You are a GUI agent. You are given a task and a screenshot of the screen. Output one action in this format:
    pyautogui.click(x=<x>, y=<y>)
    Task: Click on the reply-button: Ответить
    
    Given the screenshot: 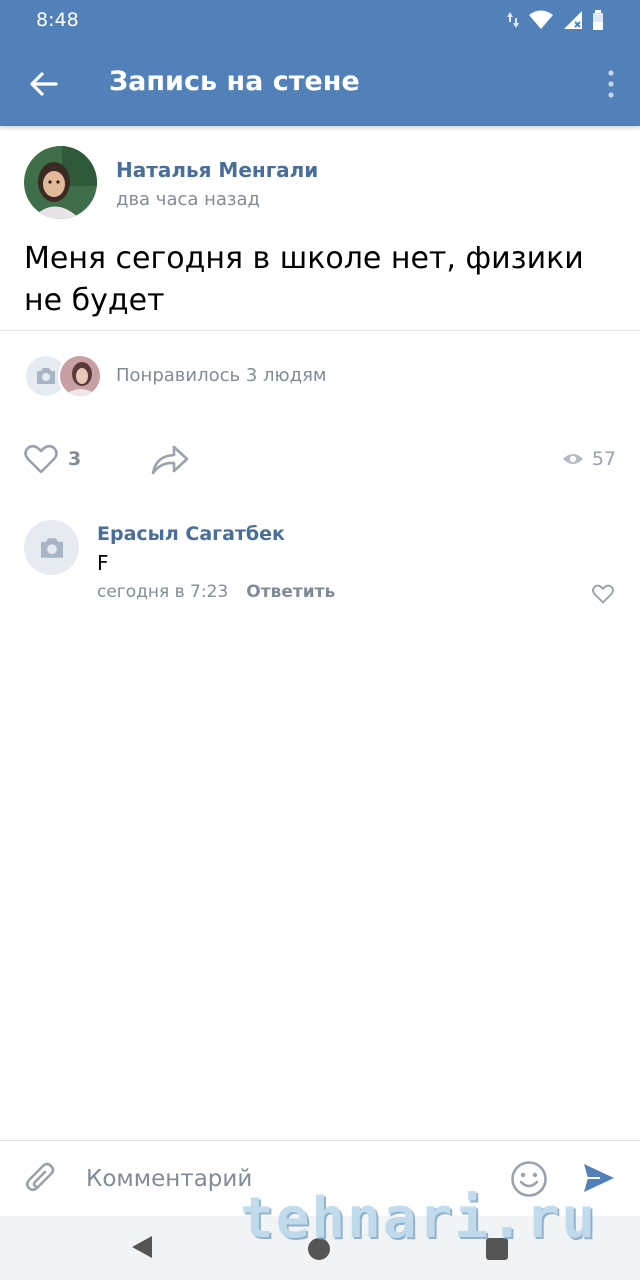 What is the action you would take?
    pyautogui.click(x=290, y=592)
    